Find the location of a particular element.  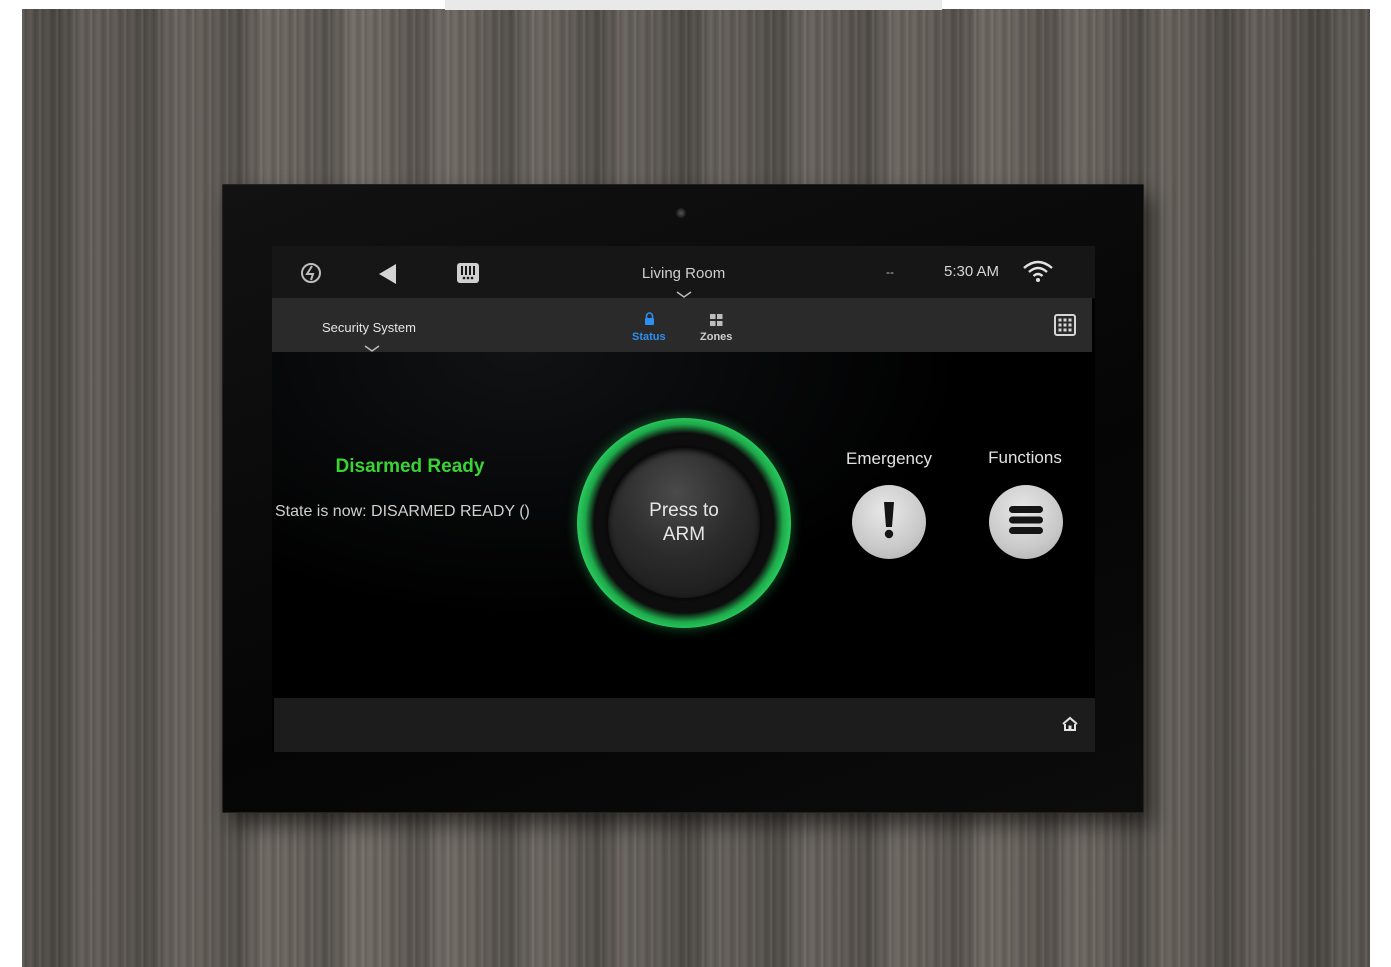

lock-icon is located at coordinates (649, 321).